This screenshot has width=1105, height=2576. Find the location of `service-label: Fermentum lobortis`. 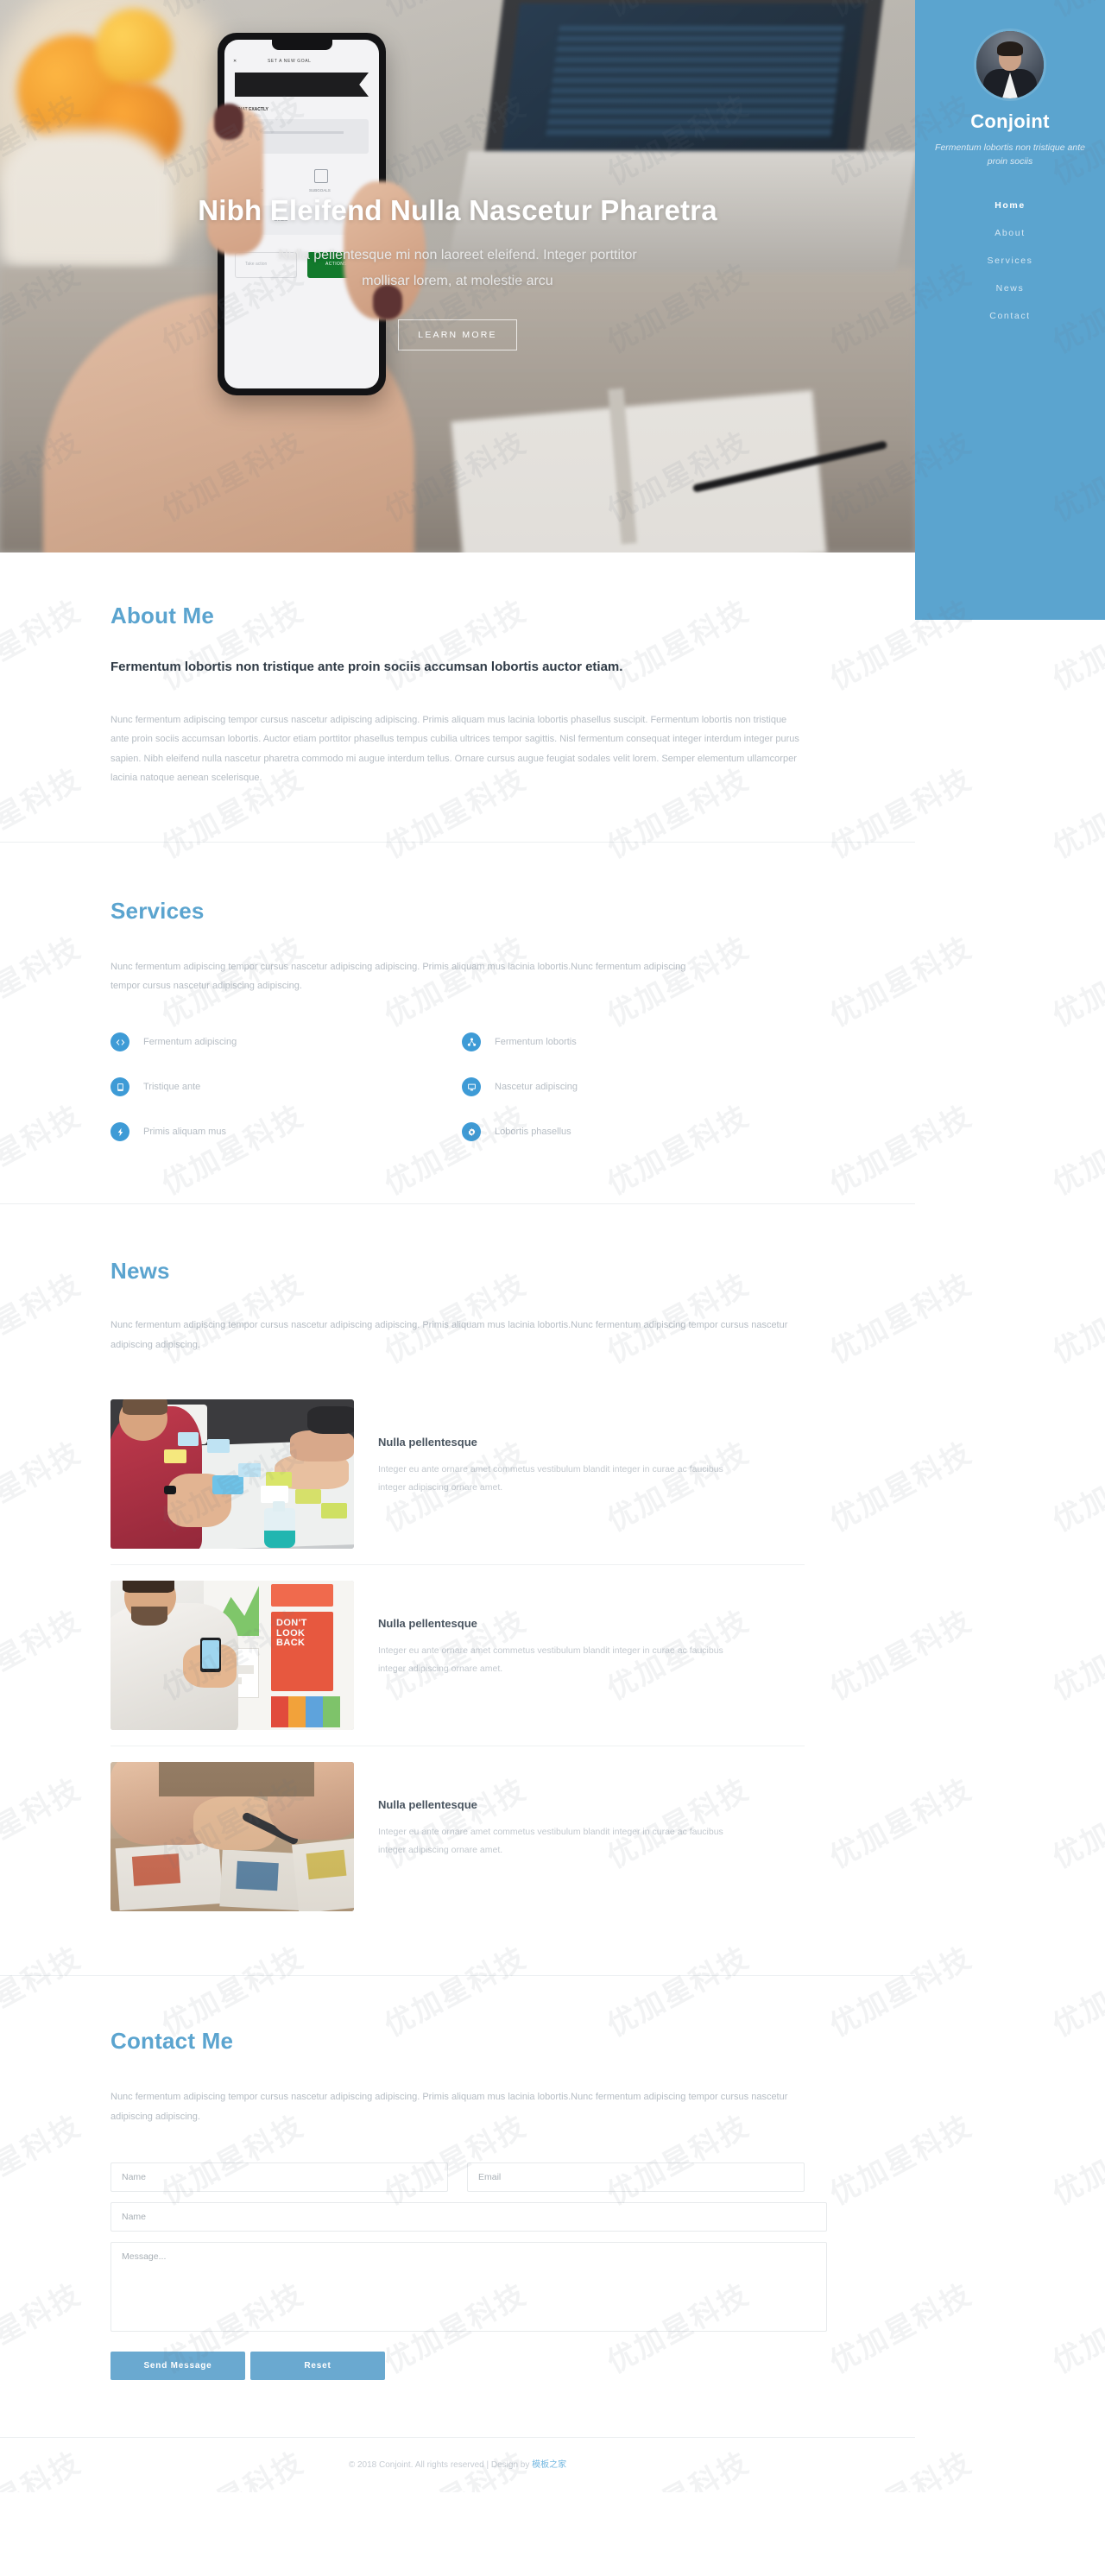

service-label: Fermentum lobortis is located at coordinates (536, 1042).